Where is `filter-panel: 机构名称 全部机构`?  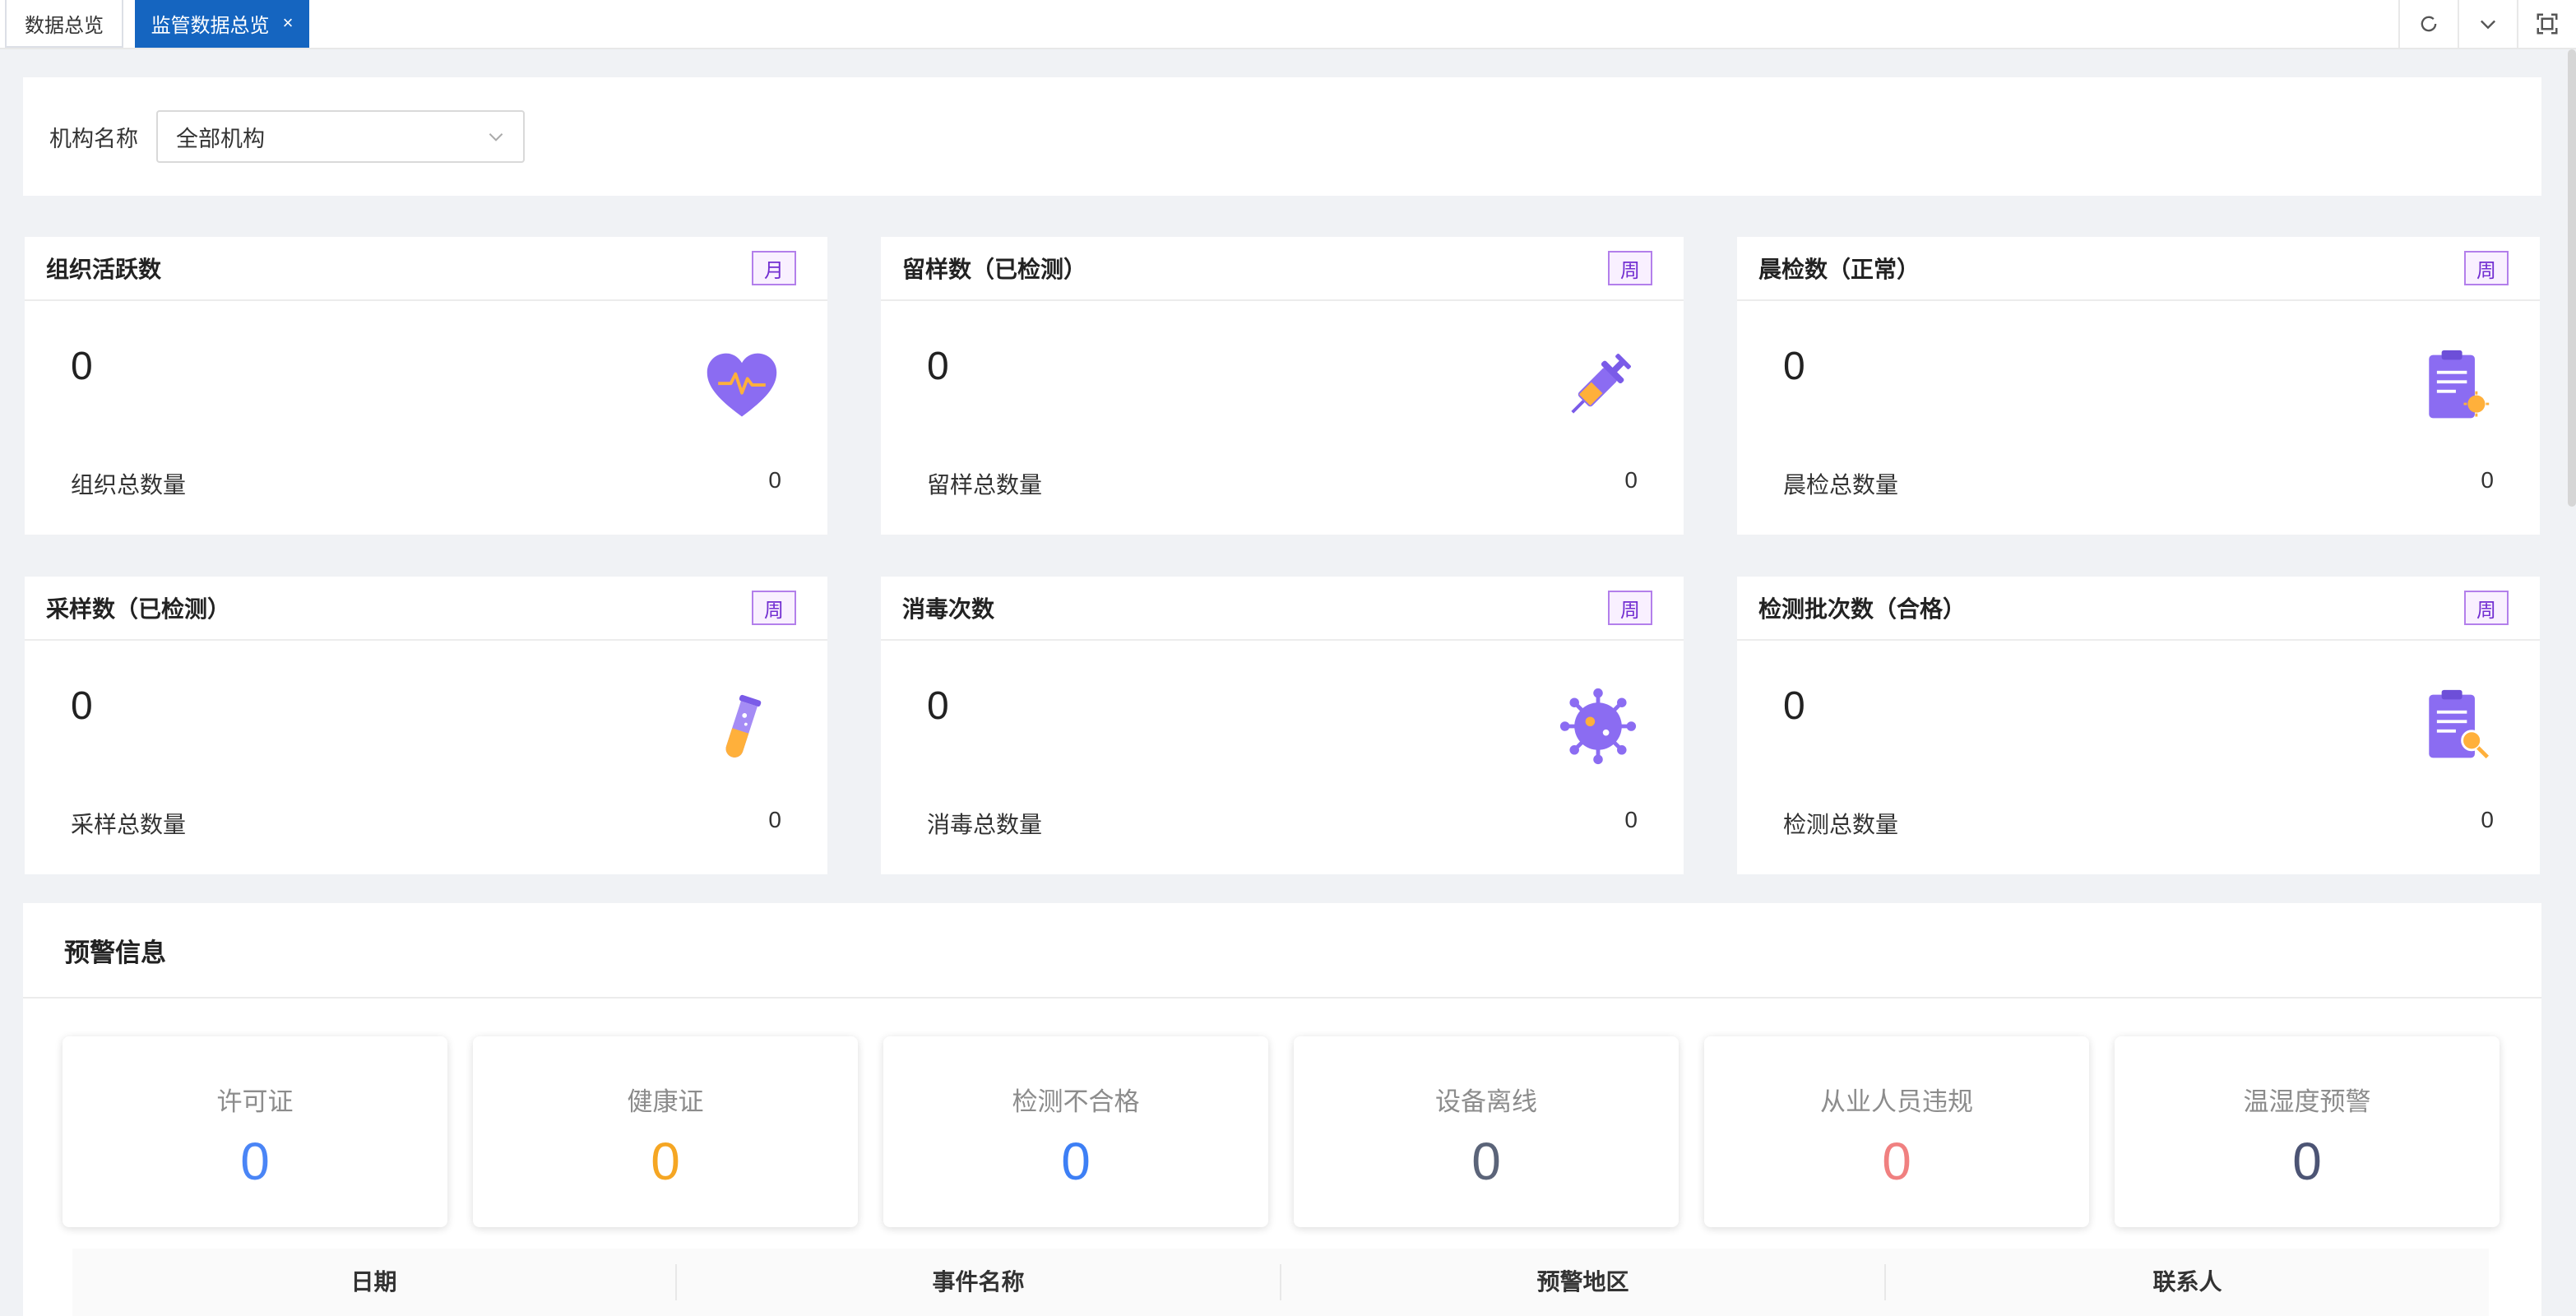 filter-panel: 机构名称 全部机构 is located at coordinates (1282, 136).